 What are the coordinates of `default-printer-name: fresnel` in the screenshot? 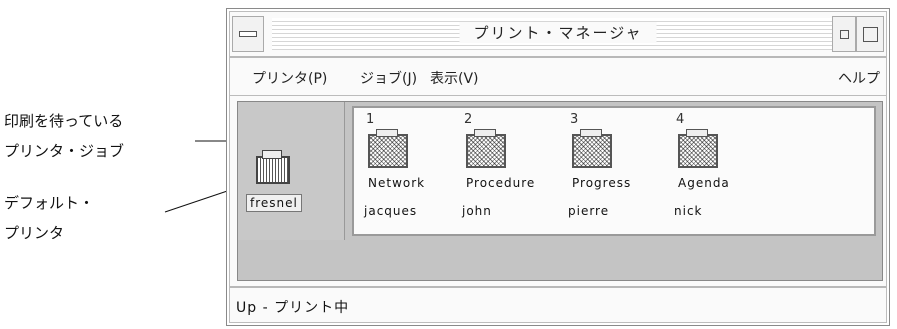 It's located at (274, 203).